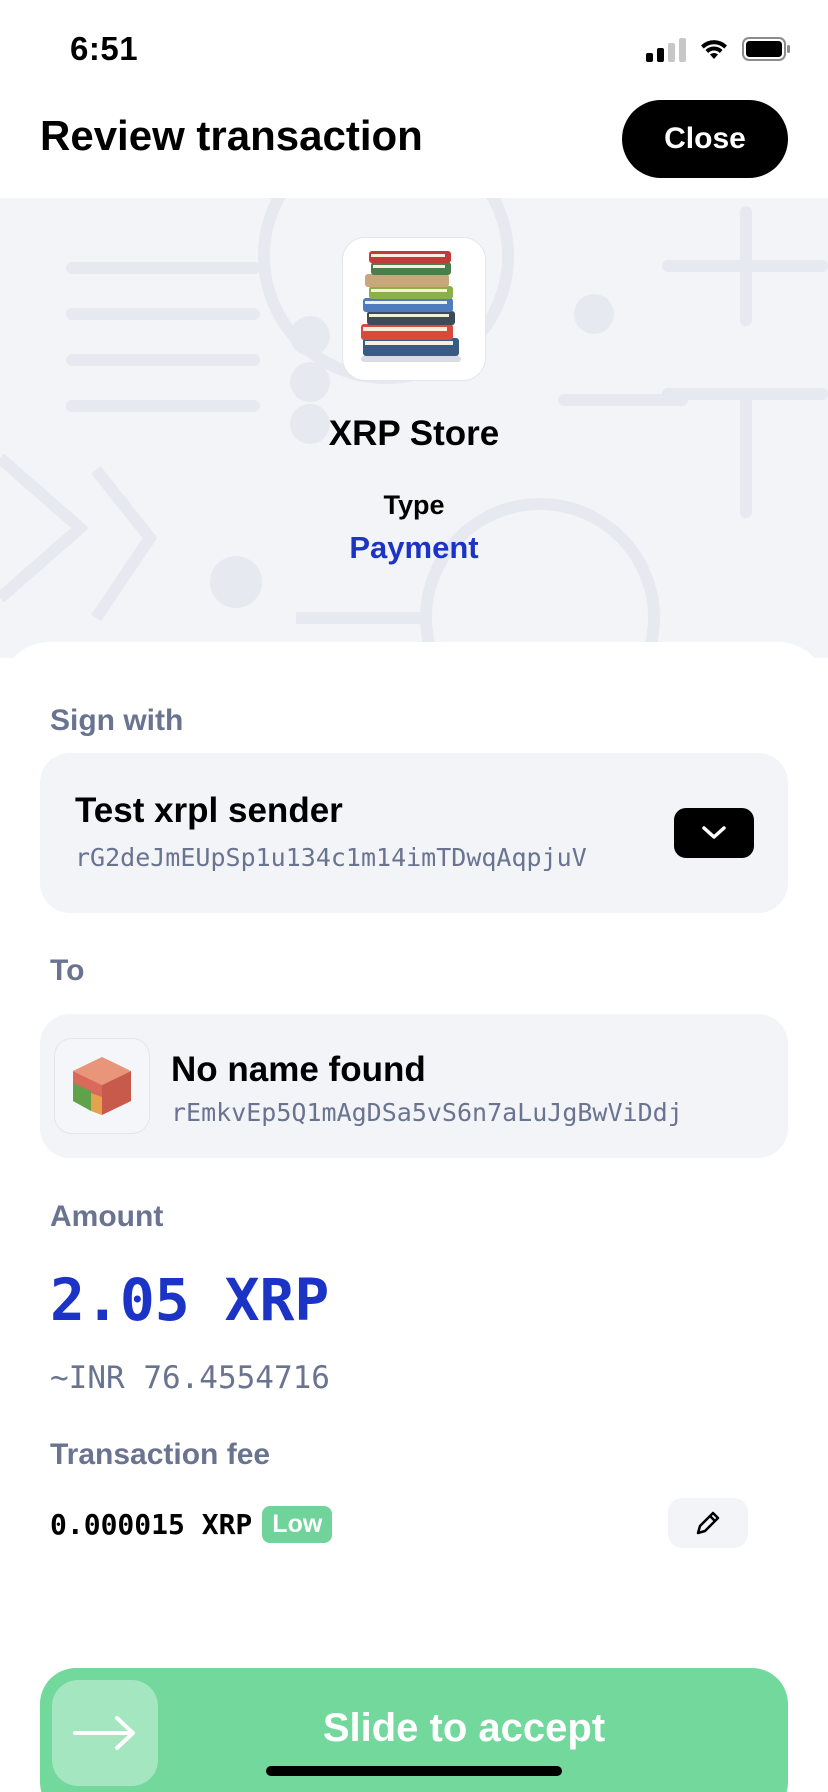 The height and width of the screenshot is (1792, 828). Describe the element at coordinates (151, 1524) in the screenshot. I see `transaction-fee-value: 0.000015 XRP` at that location.